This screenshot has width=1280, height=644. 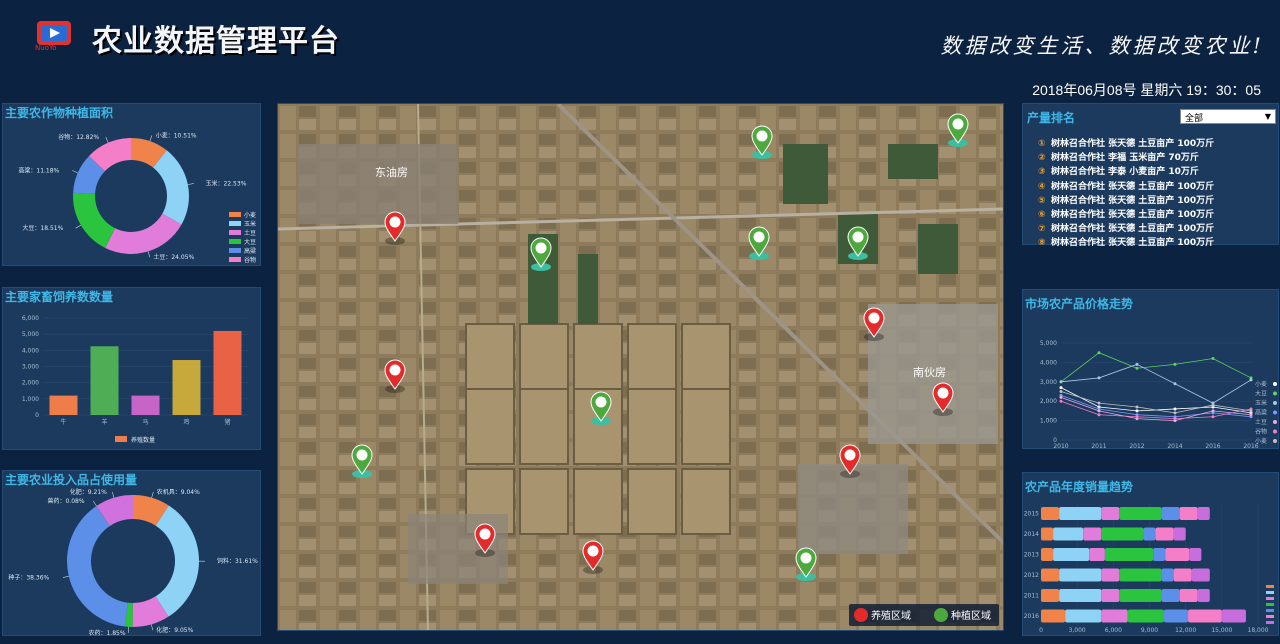 I want to click on ranking-filter-select: 全部 ▼, so click(x=1228, y=116).